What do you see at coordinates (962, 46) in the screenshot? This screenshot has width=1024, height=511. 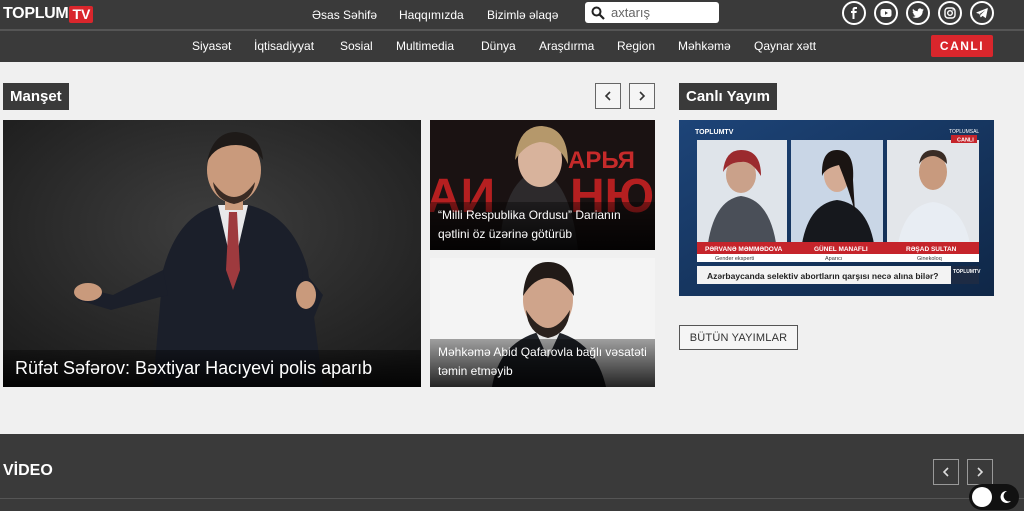 I see `live-button: CANLI` at bounding box center [962, 46].